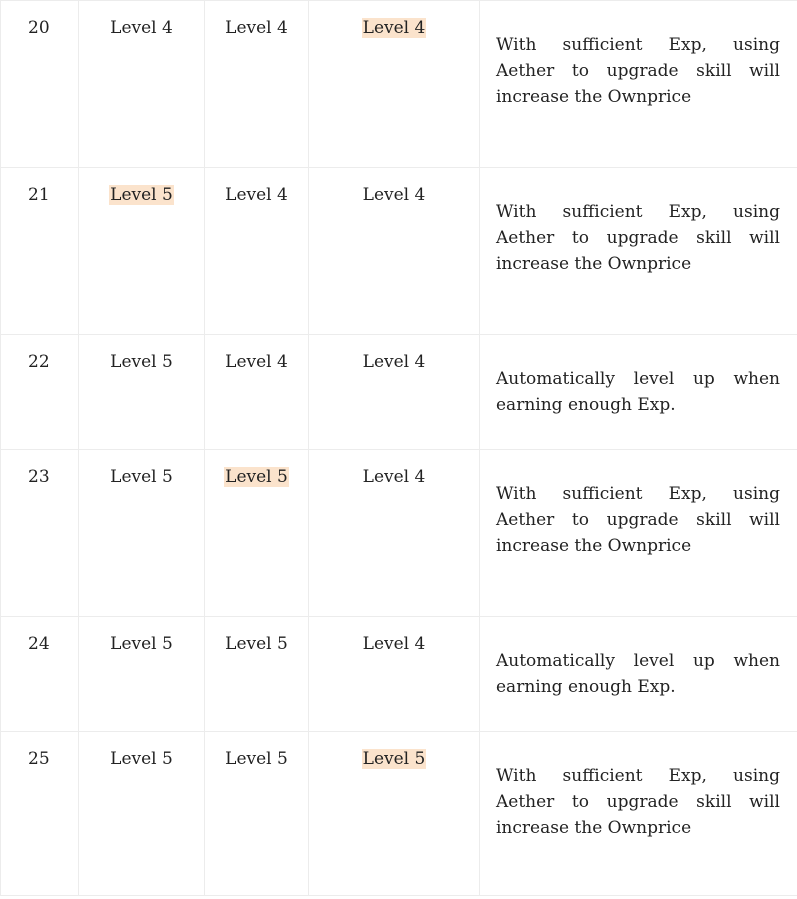  What do you see at coordinates (39, 84) in the screenshot?
I see `level-number: 20` at bounding box center [39, 84].